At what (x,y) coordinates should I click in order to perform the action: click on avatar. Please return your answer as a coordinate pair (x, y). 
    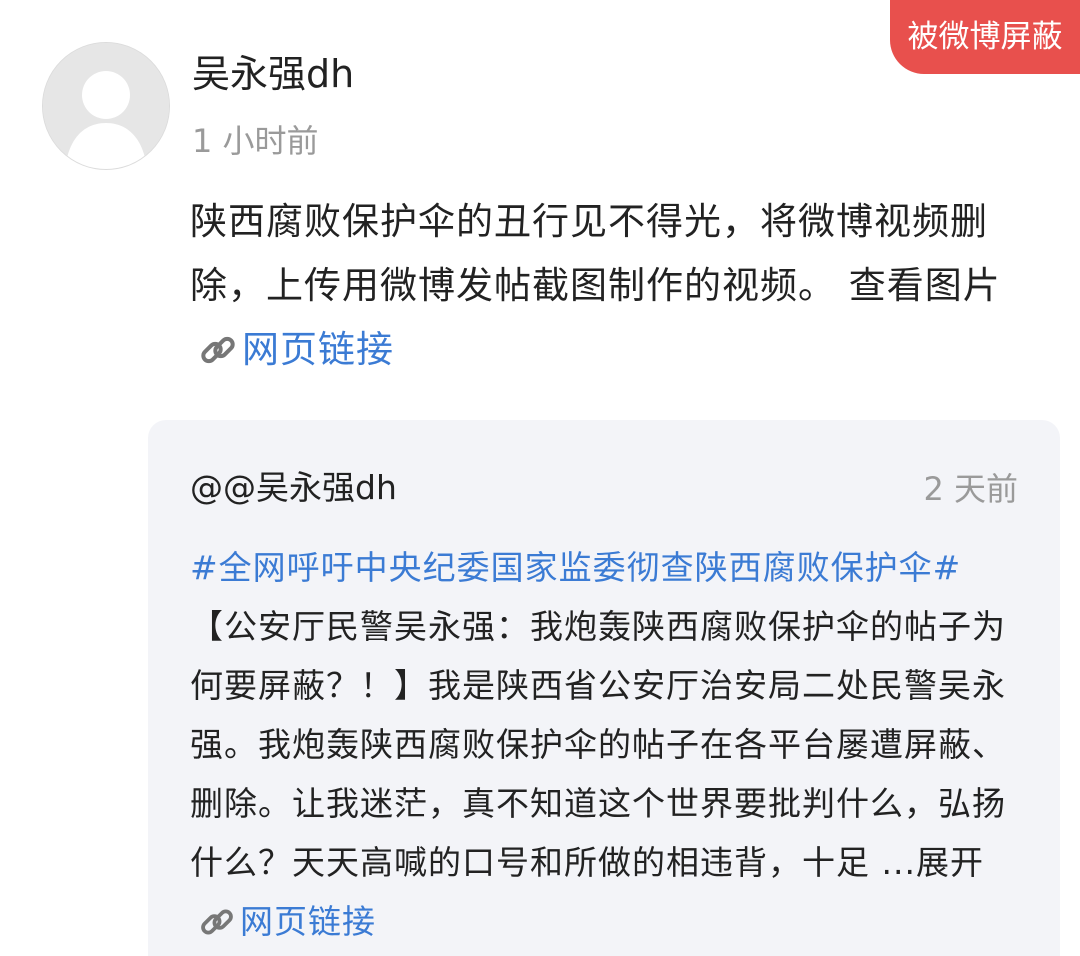
    Looking at the image, I should click on (106, 106).